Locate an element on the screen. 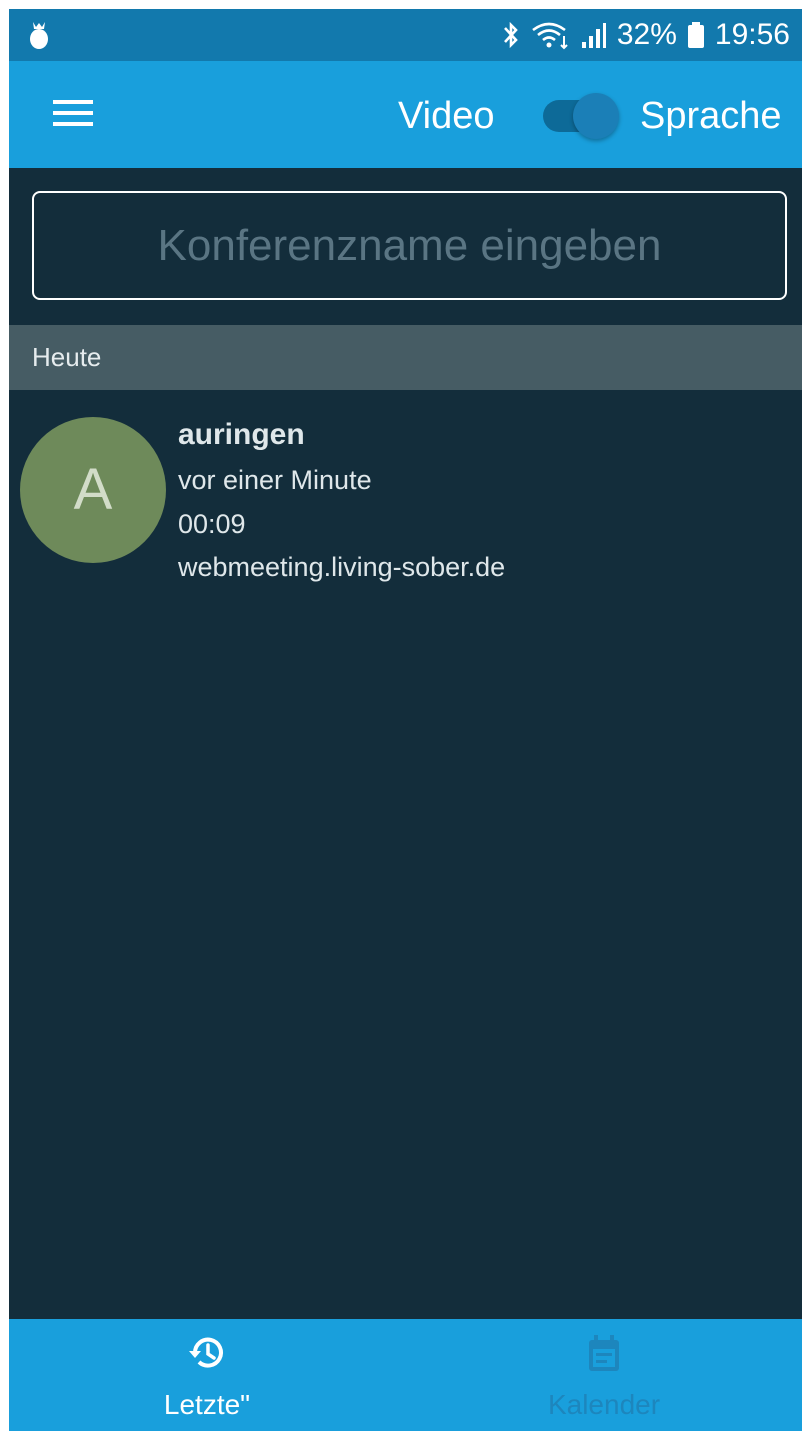 Image resolution: width=802 pixels, height=1431 pixels. conference-name-field is located at coordinates (409, 245).